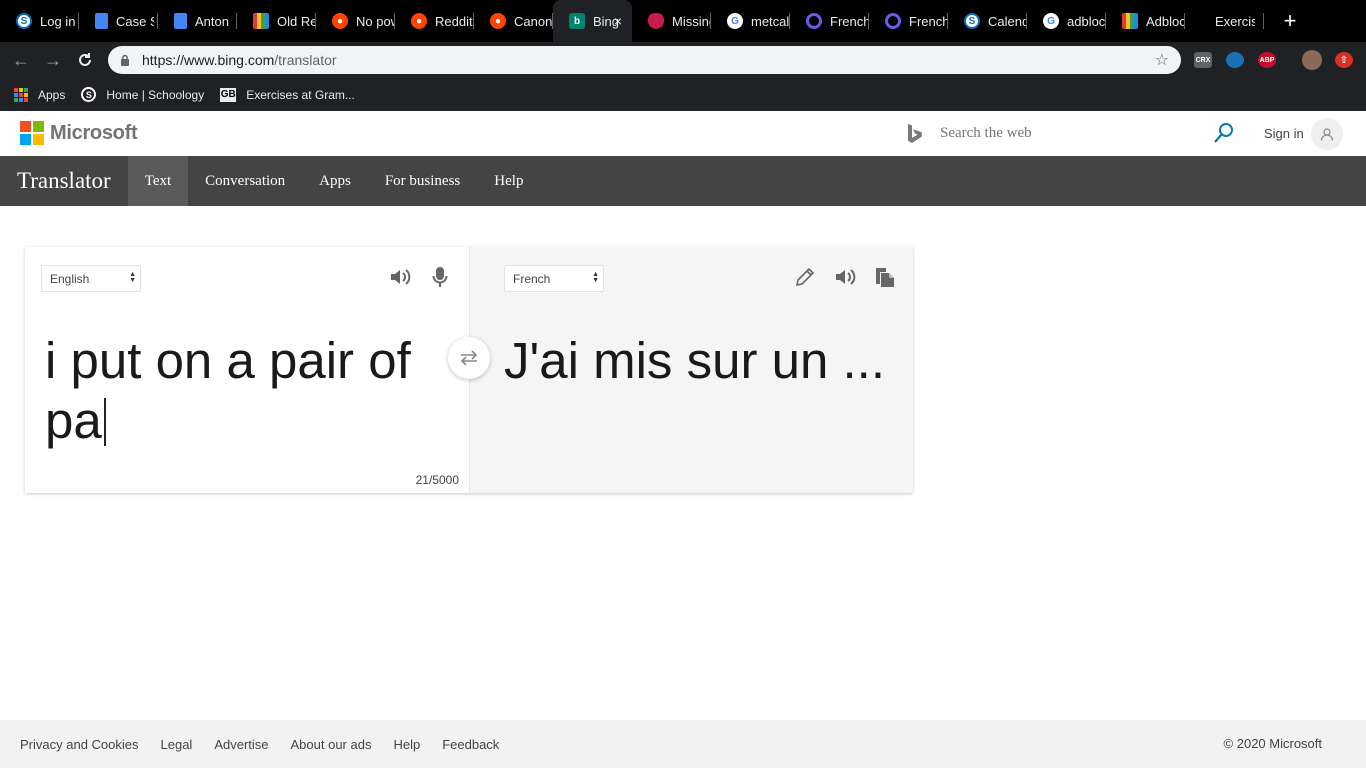 This screenshot has height=768, width=1366. I want to click on footer-link-privacy: Privacy and Cookies, so click(79, 744).